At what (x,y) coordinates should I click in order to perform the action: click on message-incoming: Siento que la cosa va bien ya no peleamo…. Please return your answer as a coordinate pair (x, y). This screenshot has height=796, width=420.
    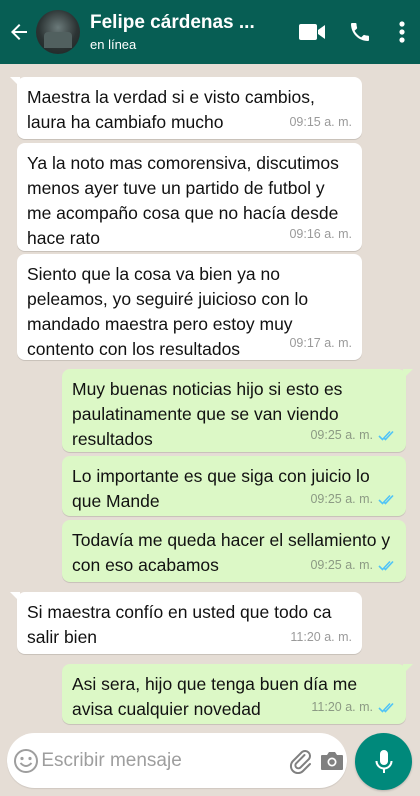
    Looking at the image, I should click on (189, 307).